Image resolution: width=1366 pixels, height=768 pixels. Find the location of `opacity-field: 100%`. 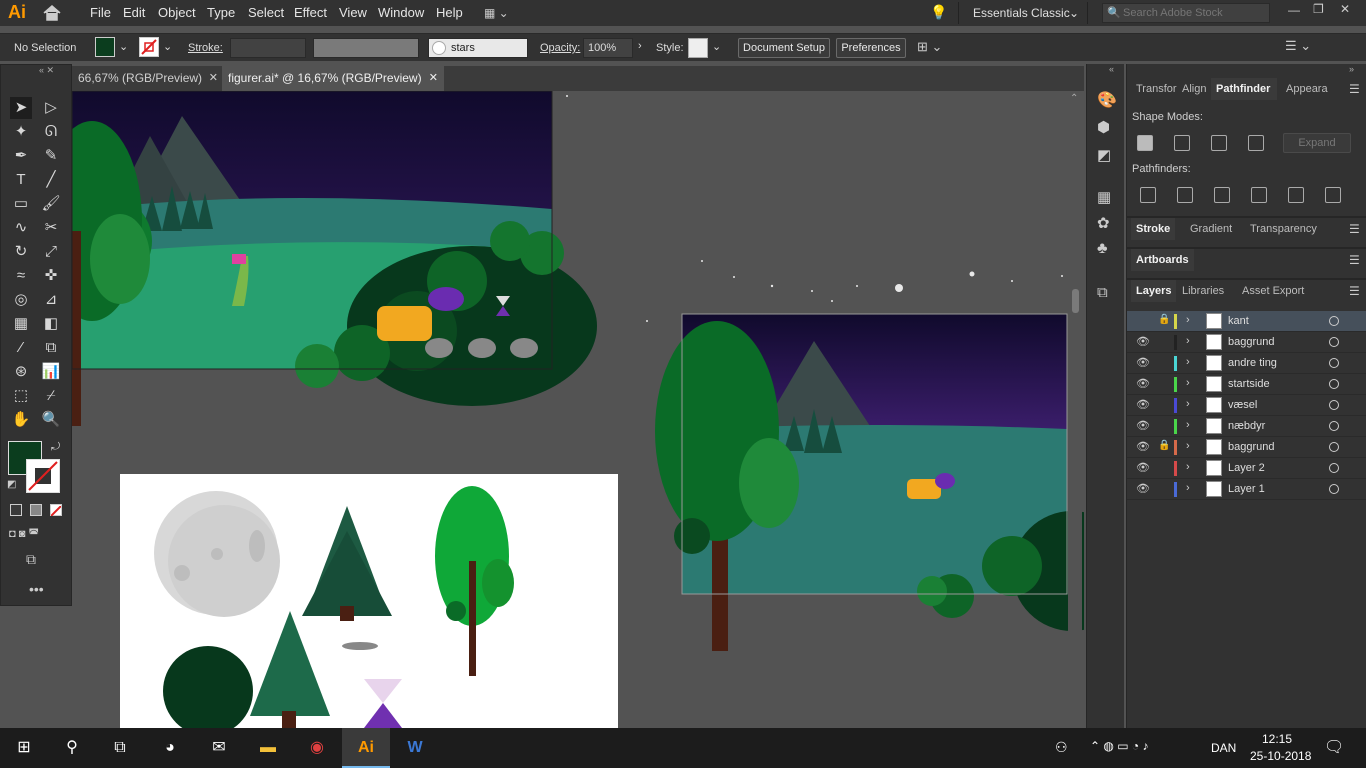

opacity-field: 100% is located at coordinates (608, 48).